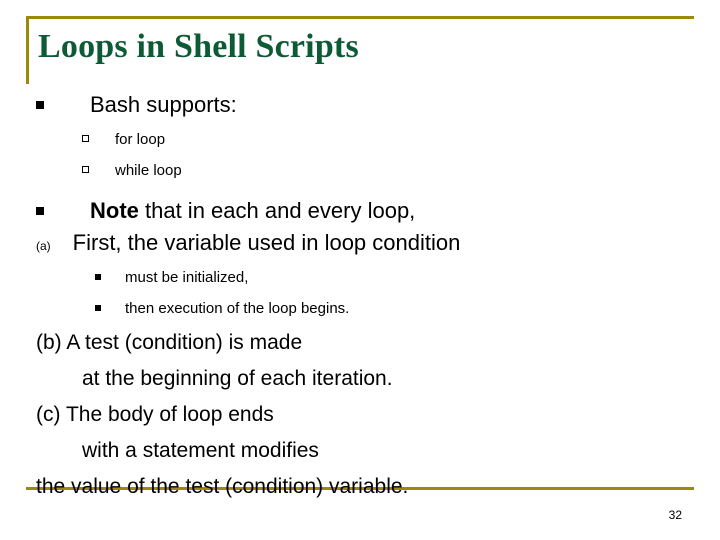 This screenshot has height=540, width=720. I want to click on bullet-note-rest: that in each and every loop,, so click(277, 210).